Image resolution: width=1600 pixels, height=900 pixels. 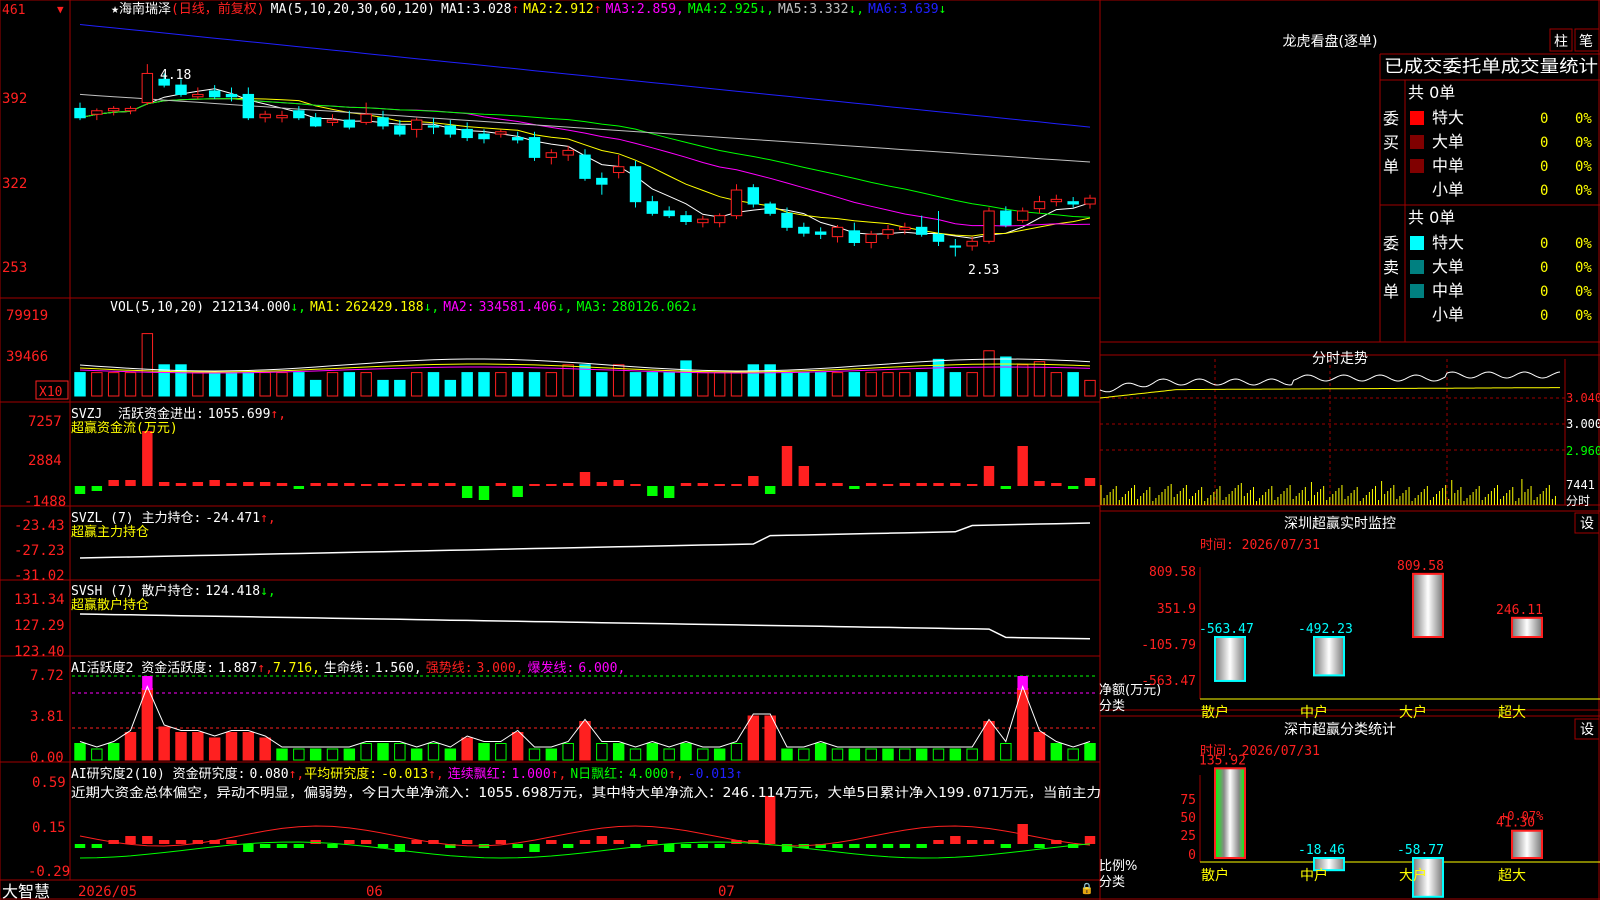 What do you see at coordinates (585, 626) in the screenshot?
I see `svsh-retail-position-chart` at bounding box center [585, 626].